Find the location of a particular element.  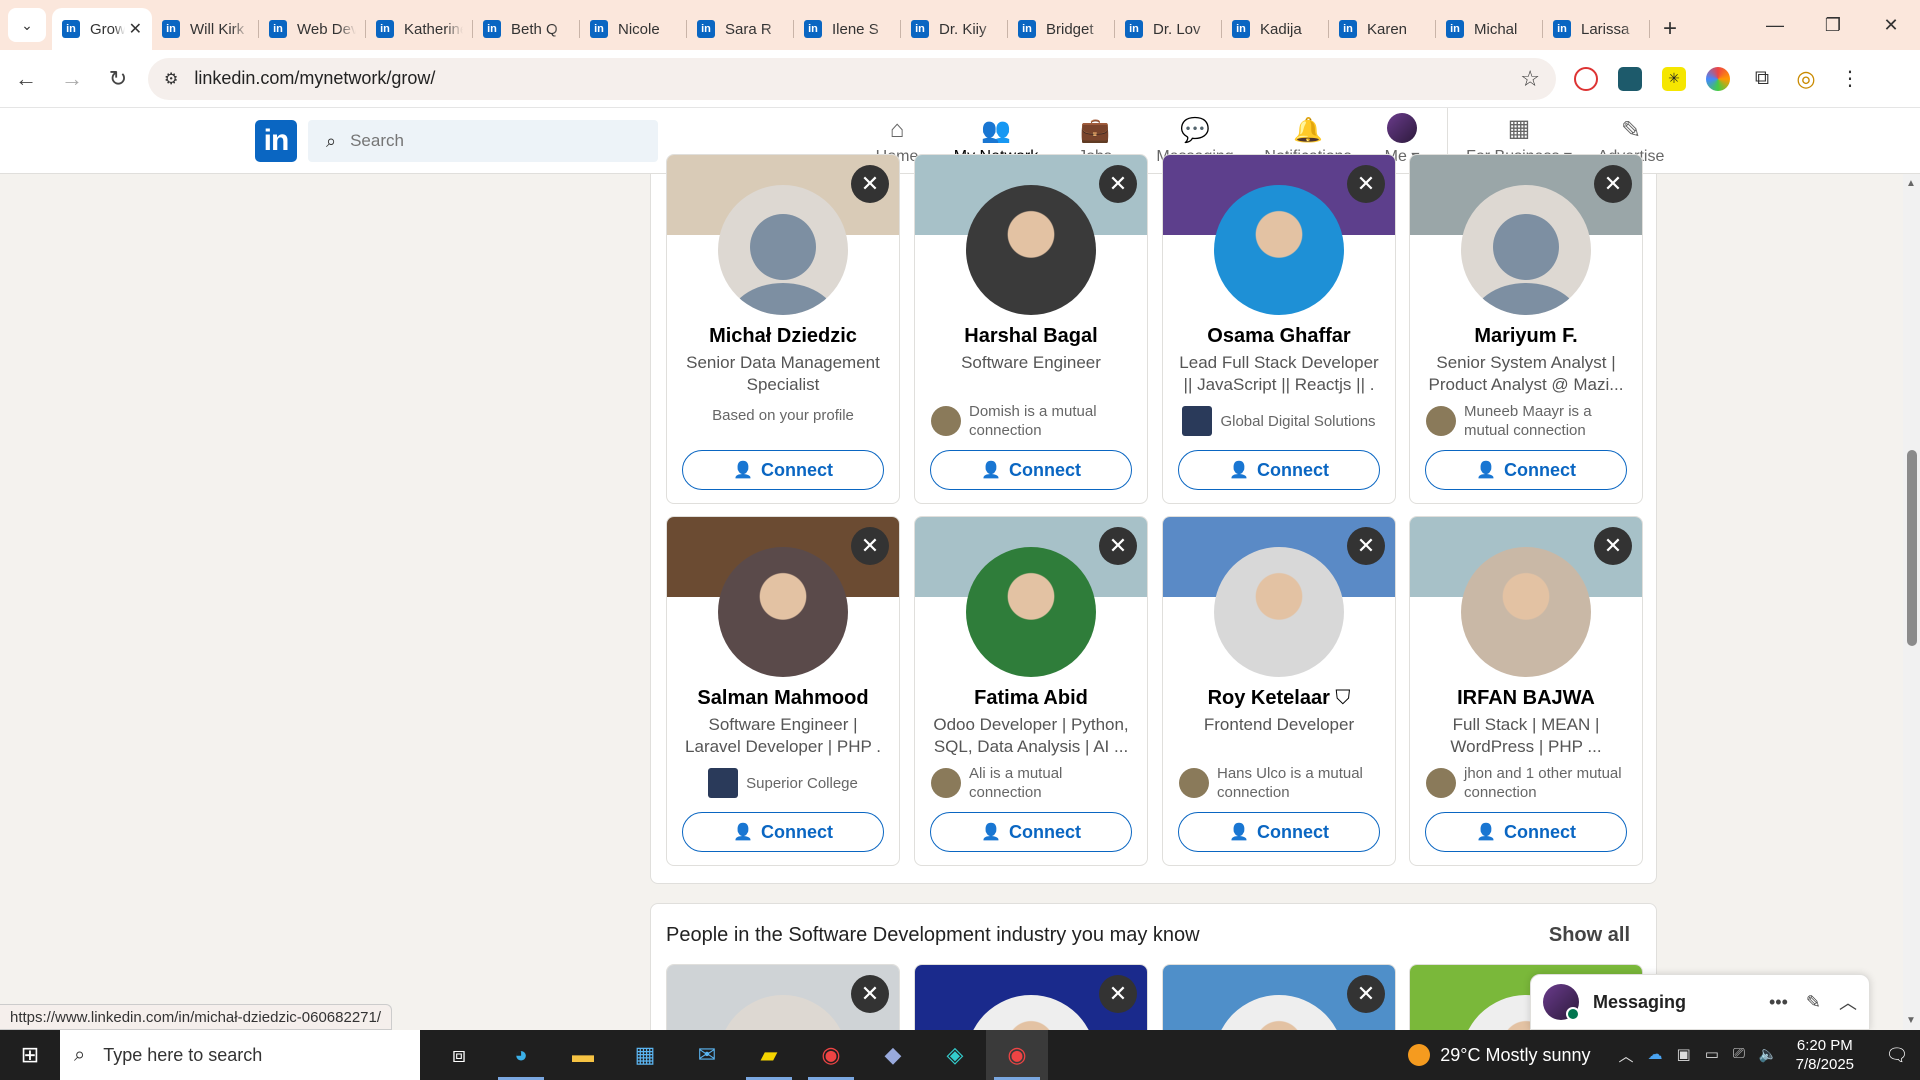

back-button: ← is located at coordinates (26, 79).